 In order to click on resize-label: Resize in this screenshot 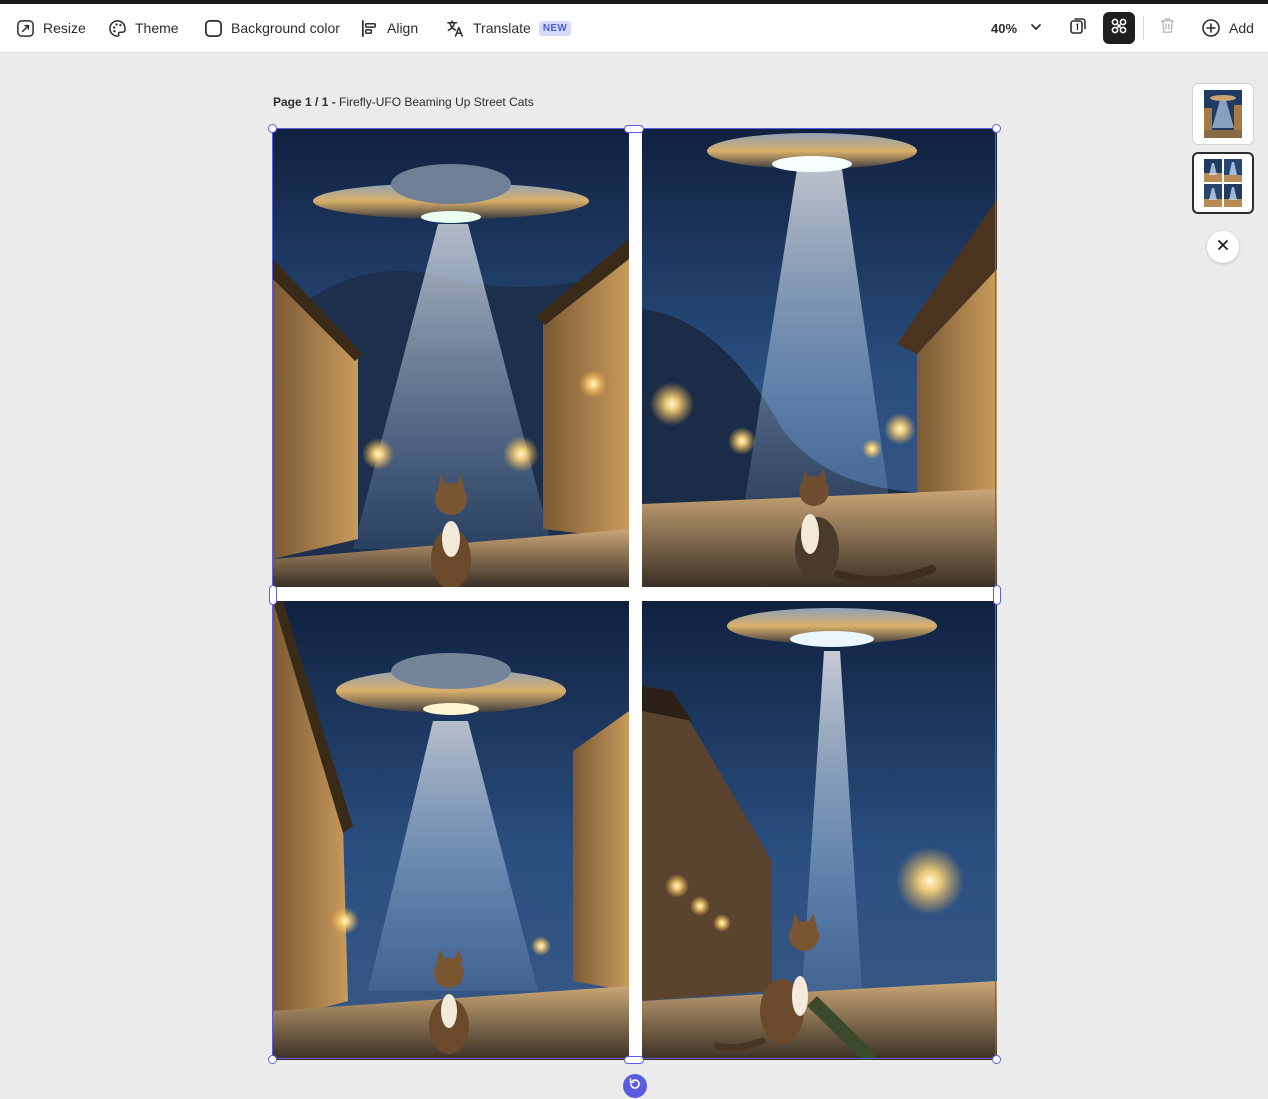, I will do `click(64, 28)`.